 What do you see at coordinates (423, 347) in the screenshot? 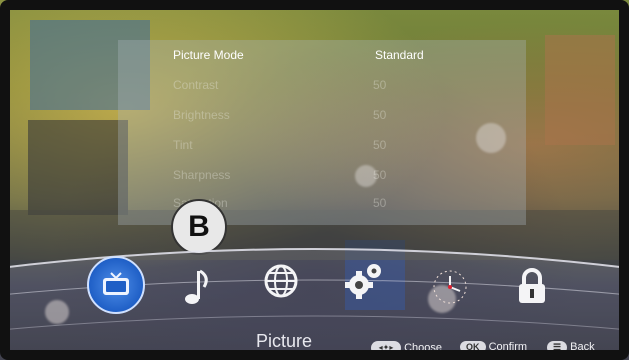
I see `choose-label: Choose` at bounding box center [423, 347].